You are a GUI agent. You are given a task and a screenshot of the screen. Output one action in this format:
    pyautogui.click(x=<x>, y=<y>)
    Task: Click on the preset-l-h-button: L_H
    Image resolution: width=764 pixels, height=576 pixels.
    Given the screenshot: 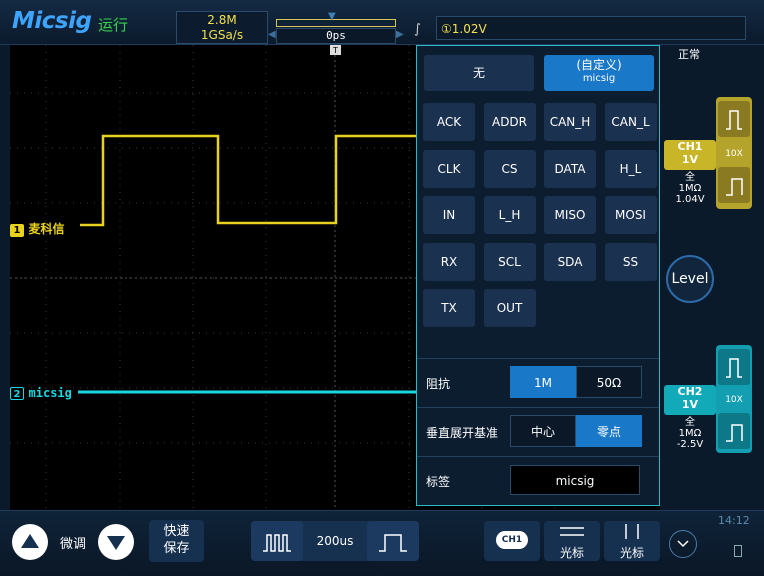 What is the action you would take?
    pyautogui.click(x=509, y=215)
    